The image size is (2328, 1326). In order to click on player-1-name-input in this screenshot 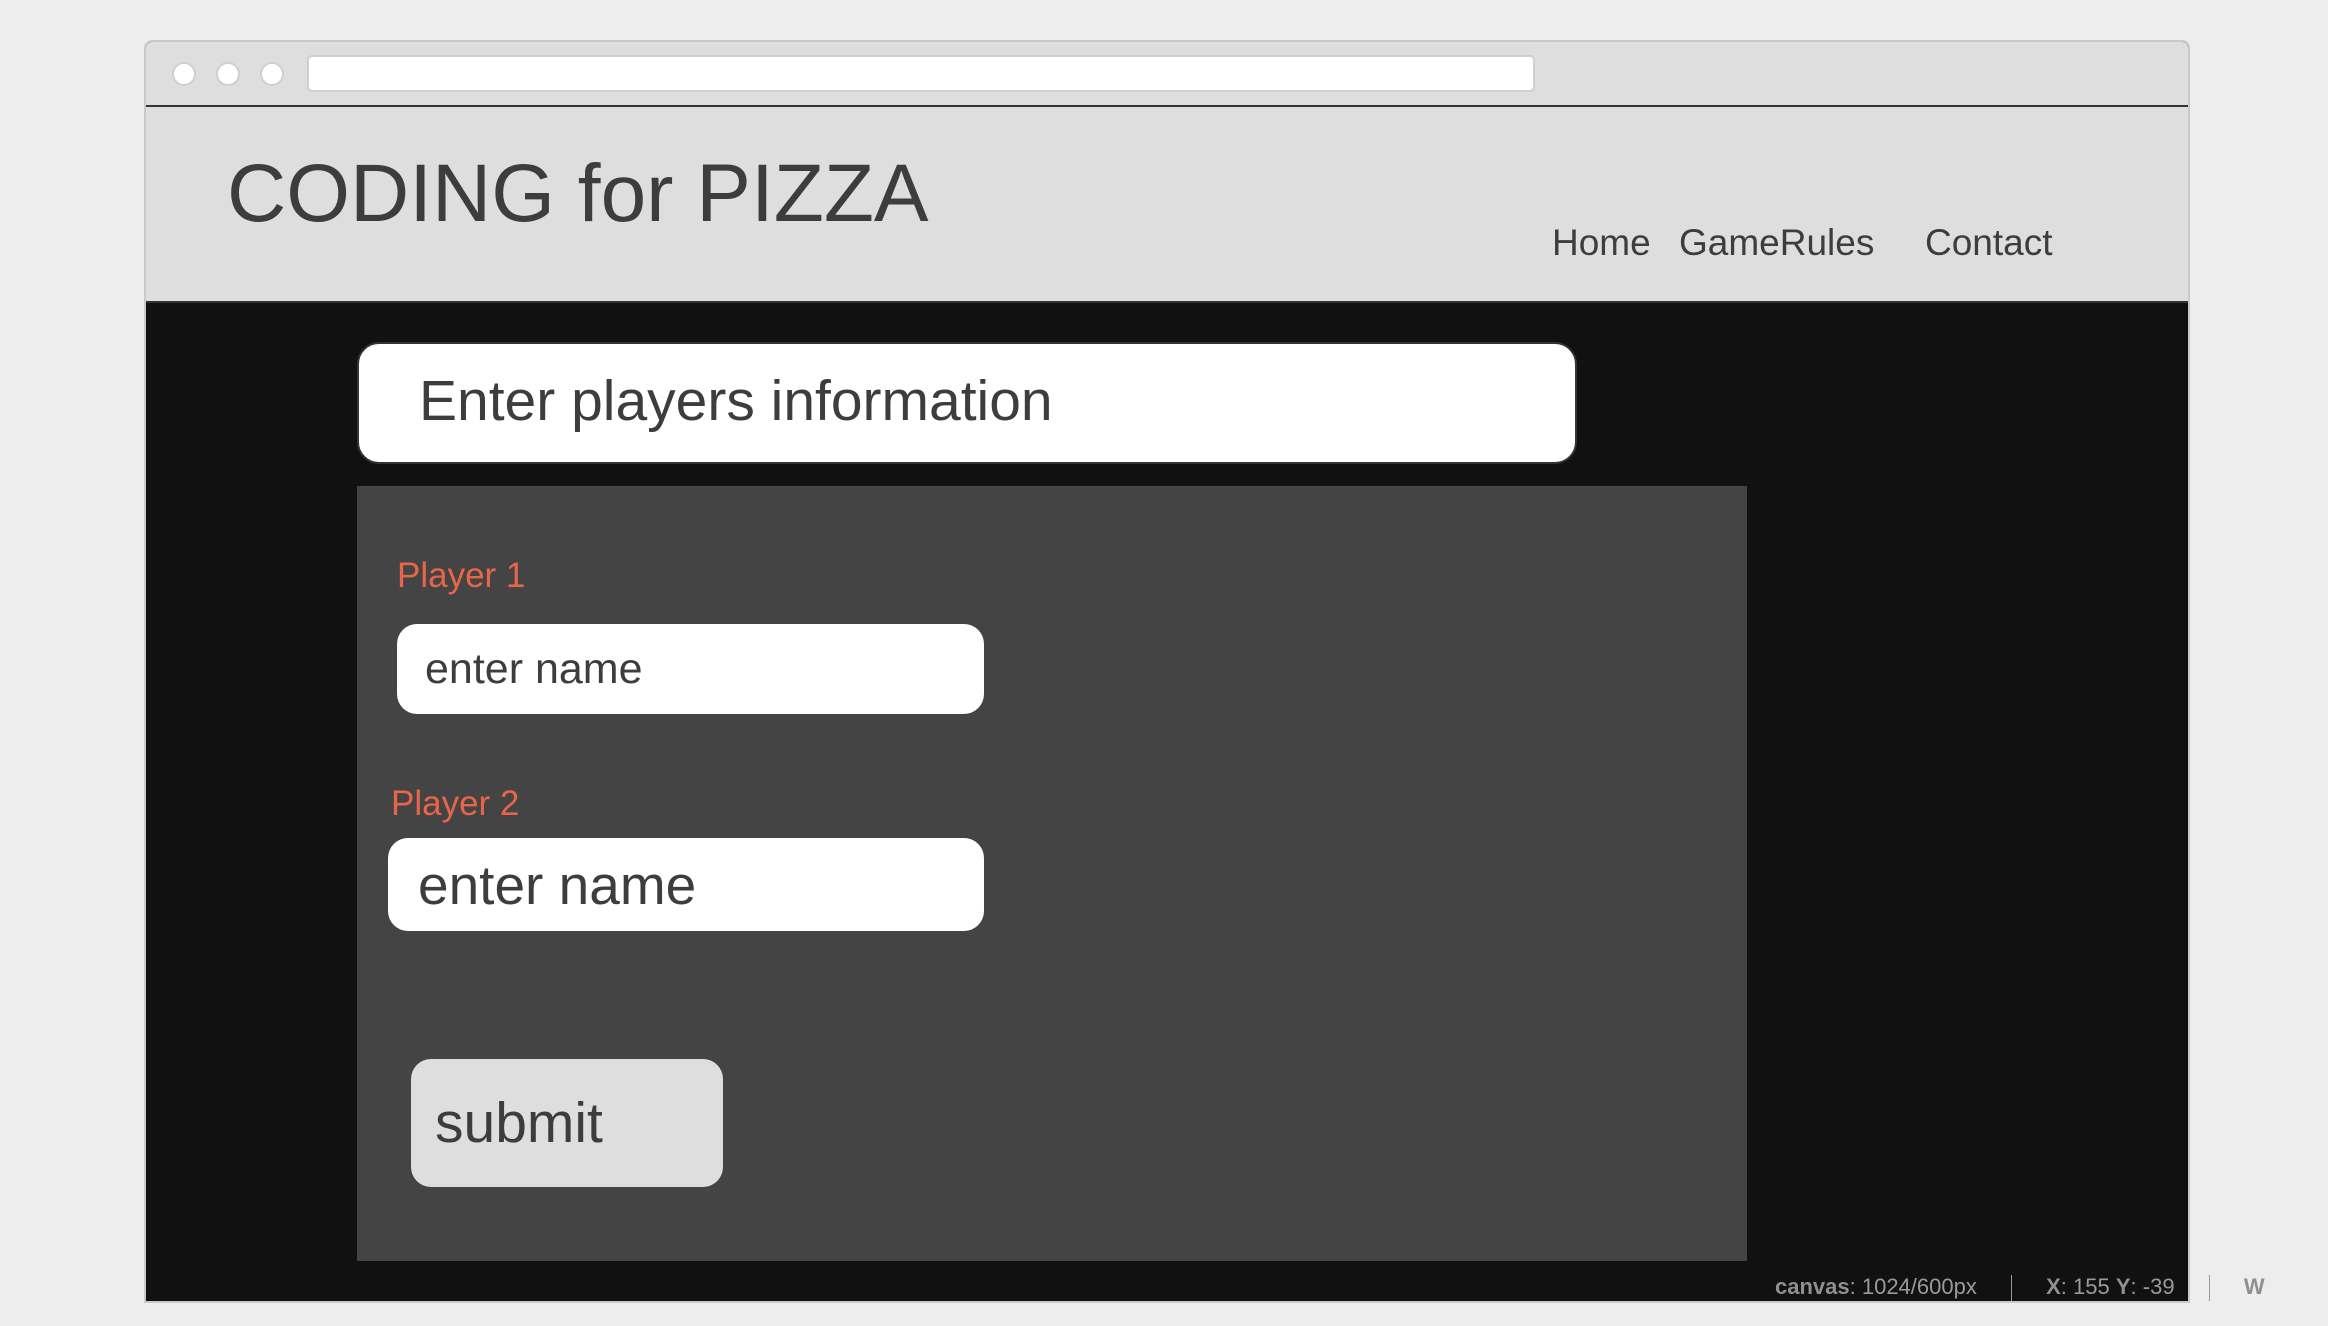, I will do `click(690, 669)`.